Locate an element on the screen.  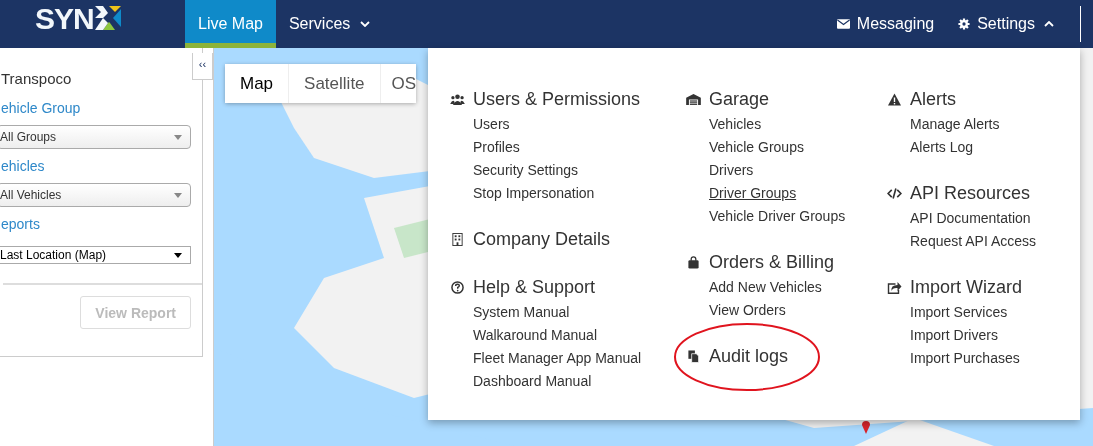
menu-item: API Documentation is located at coordinates (973, 218).